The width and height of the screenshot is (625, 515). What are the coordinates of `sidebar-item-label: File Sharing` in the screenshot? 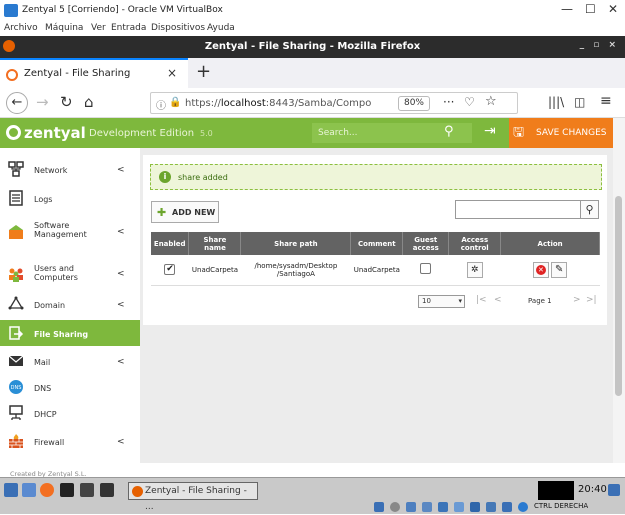 It's located at (61, 334).